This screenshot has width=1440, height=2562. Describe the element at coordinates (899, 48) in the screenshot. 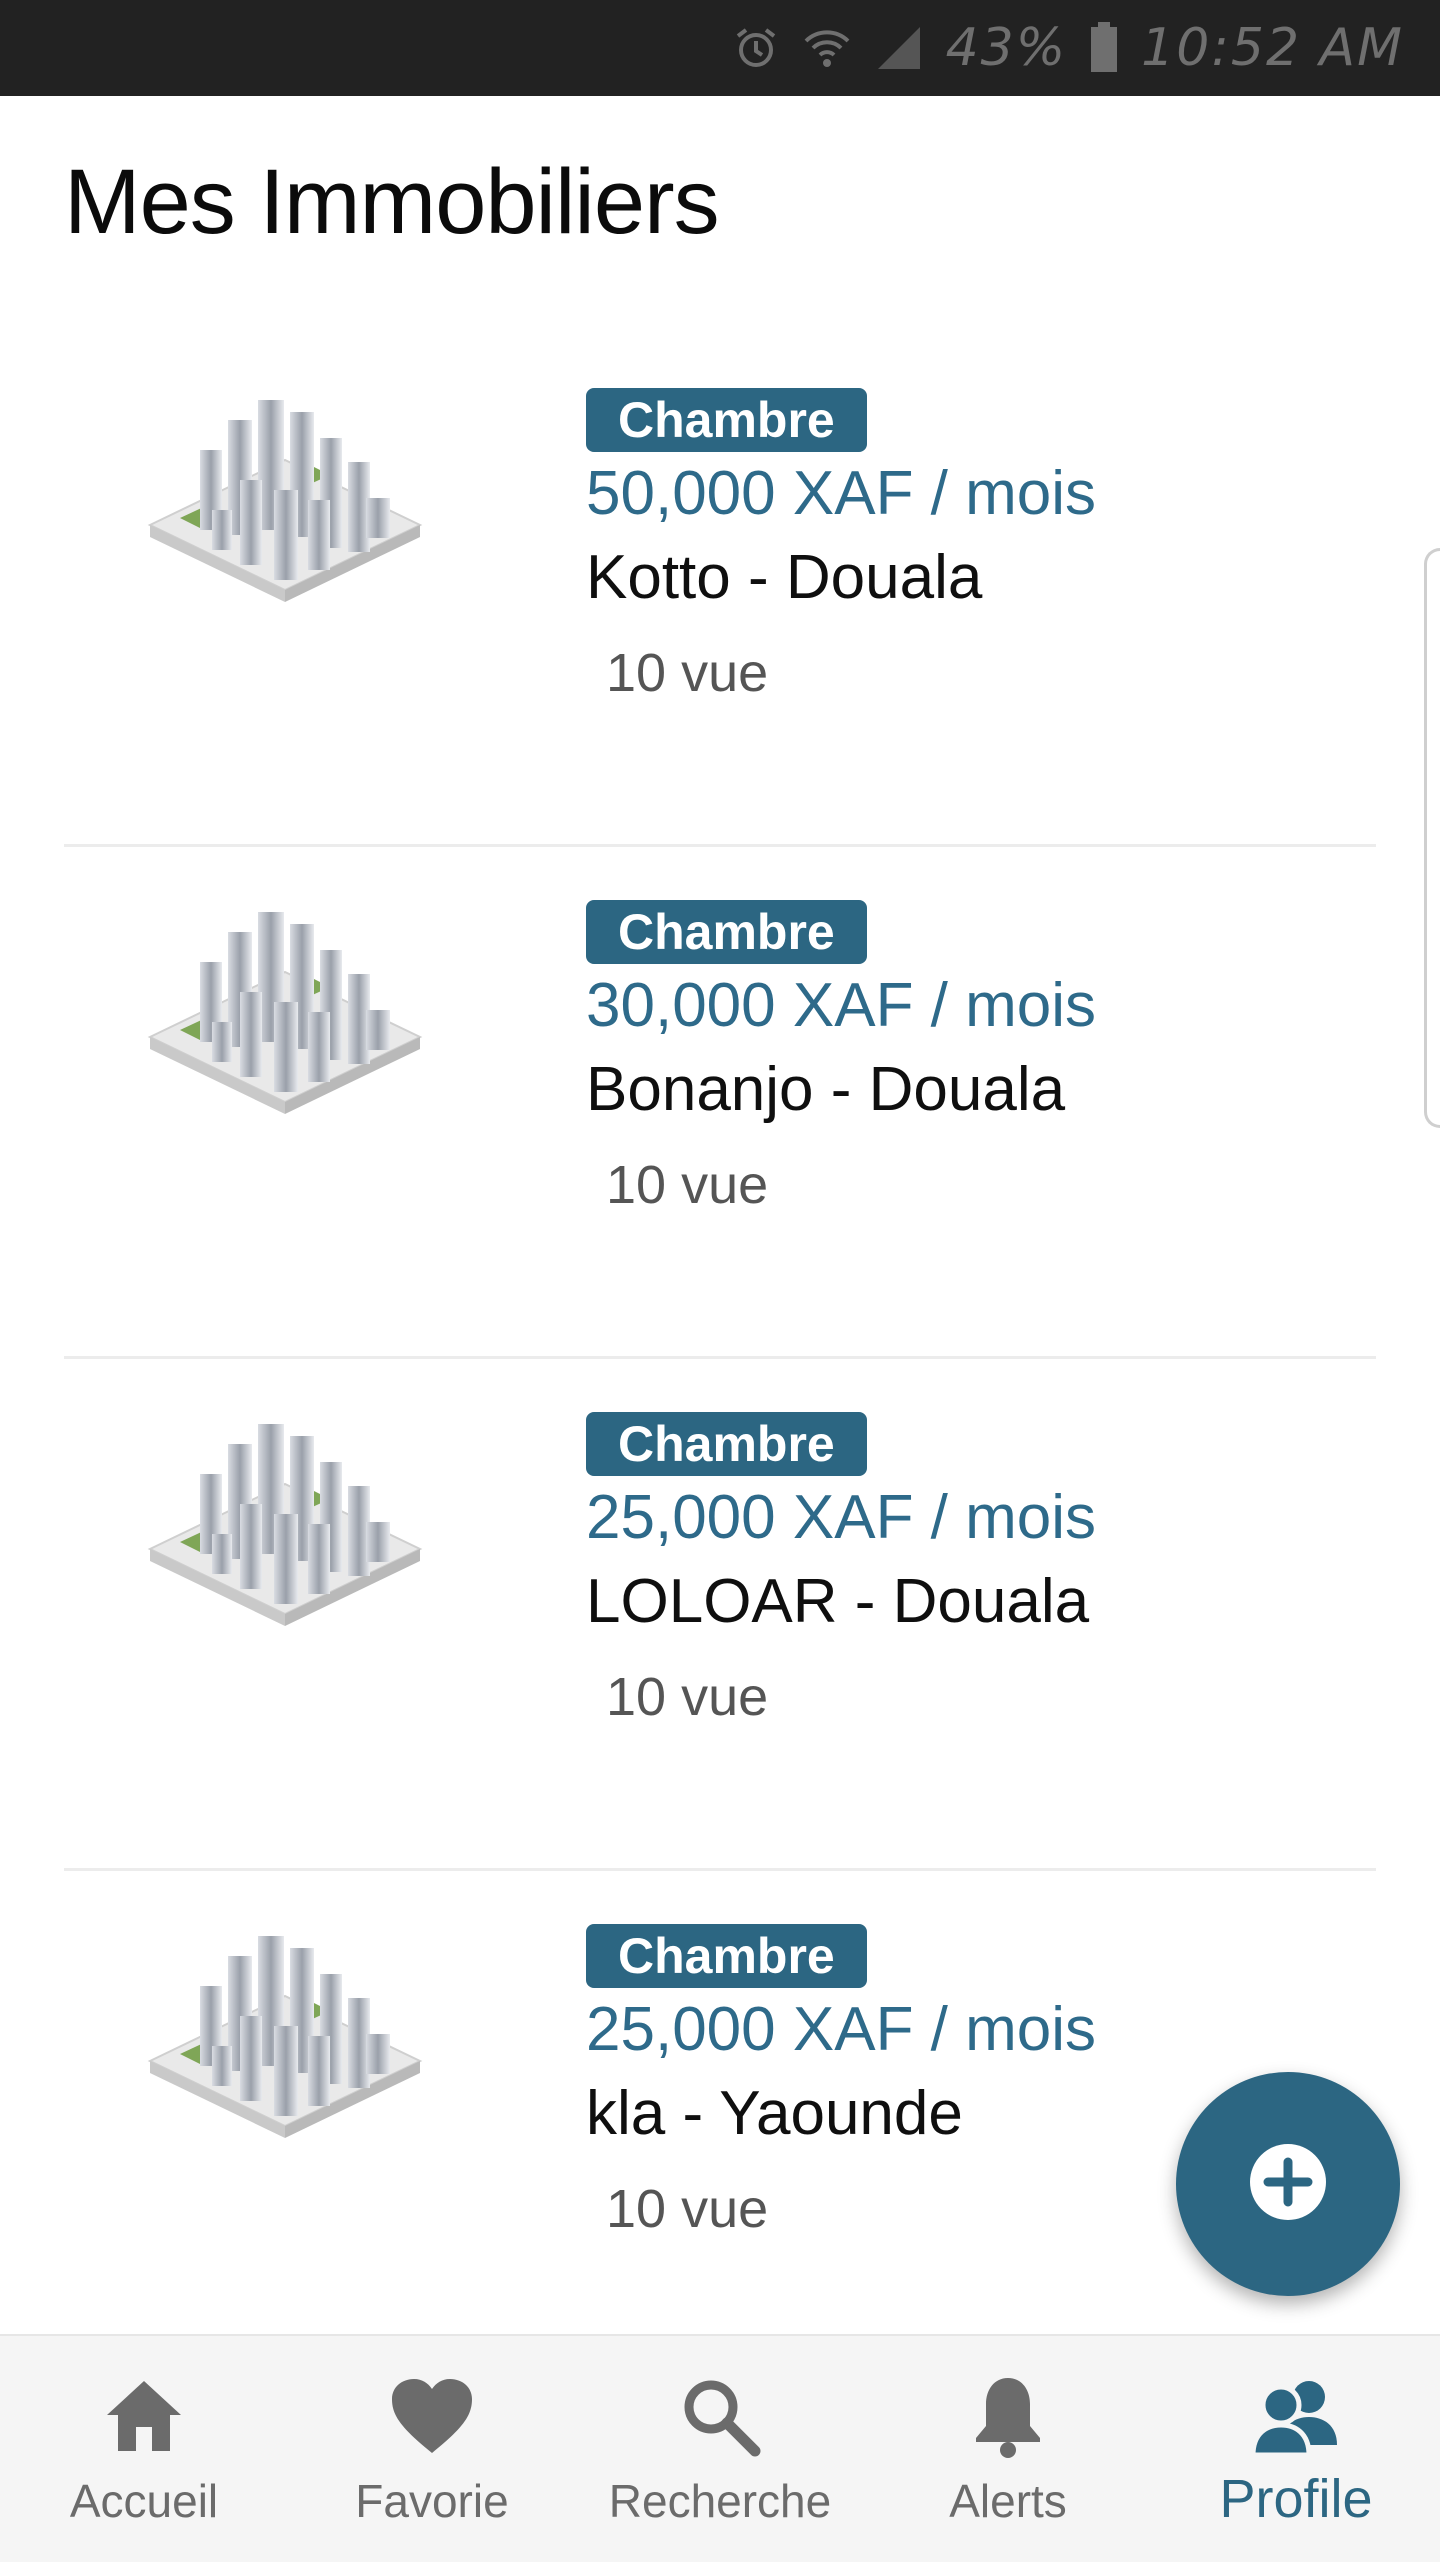

I see `signal-icon` at that location.